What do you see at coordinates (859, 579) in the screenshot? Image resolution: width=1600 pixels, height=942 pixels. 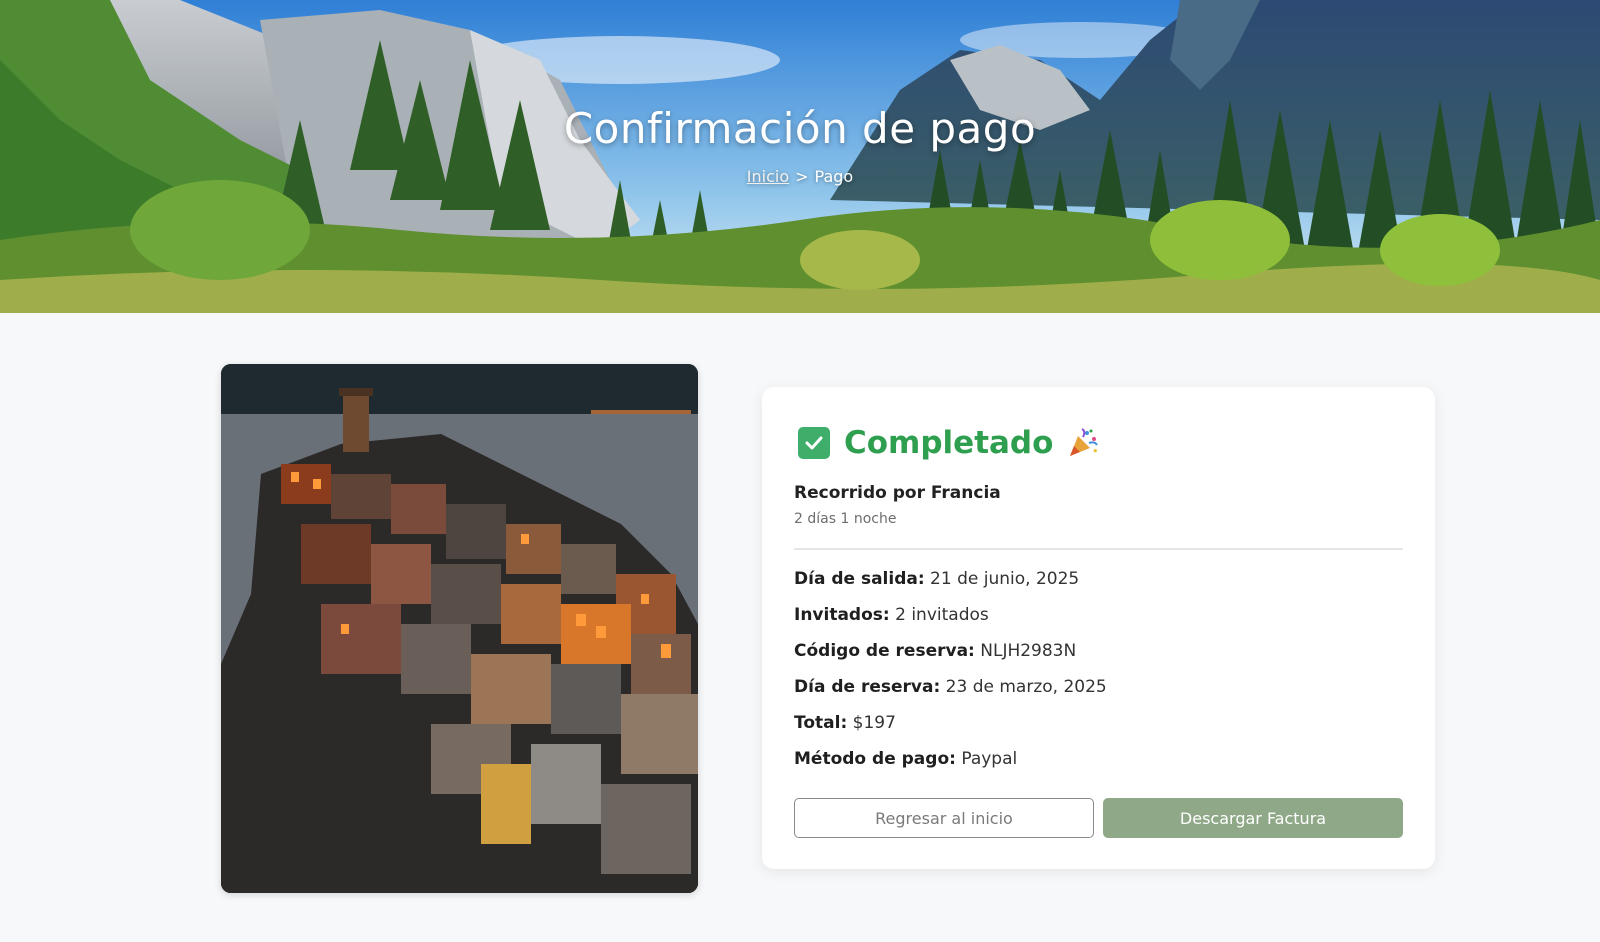 I see `detail-label: Día de salida:` at bounding box center [859, 579].